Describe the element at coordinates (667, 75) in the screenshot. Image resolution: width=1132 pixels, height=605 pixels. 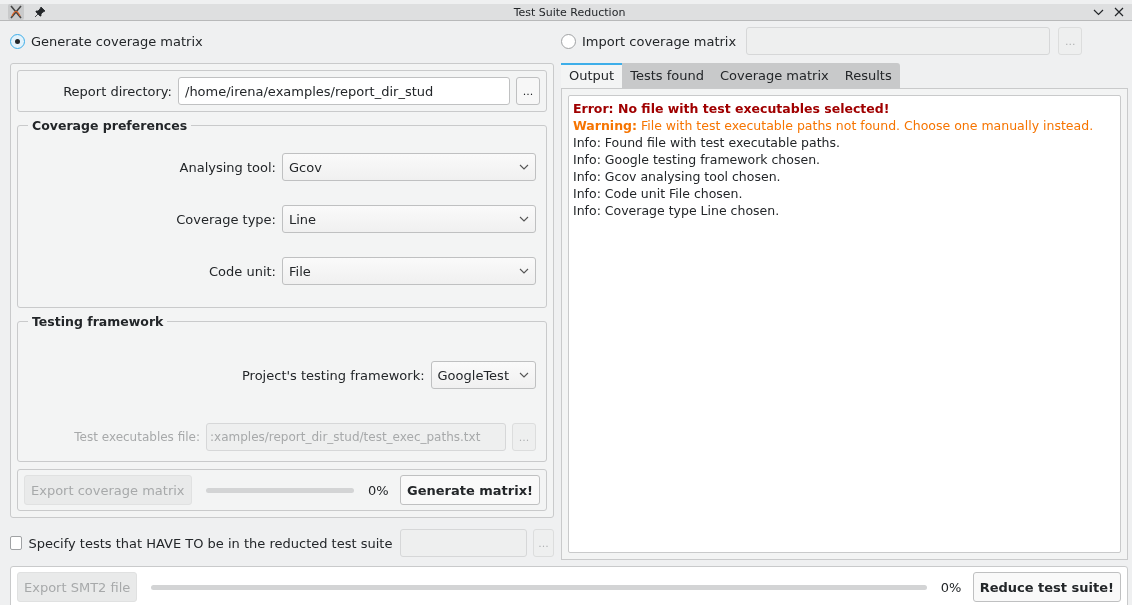
I see `tab: Tests found` at that location.